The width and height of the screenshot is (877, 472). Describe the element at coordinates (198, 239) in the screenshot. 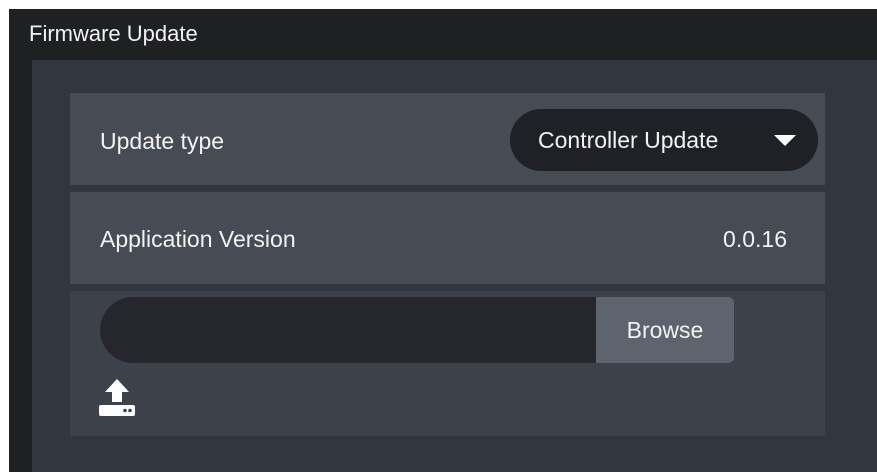

I see `application-version-label: Application Version` at that location.